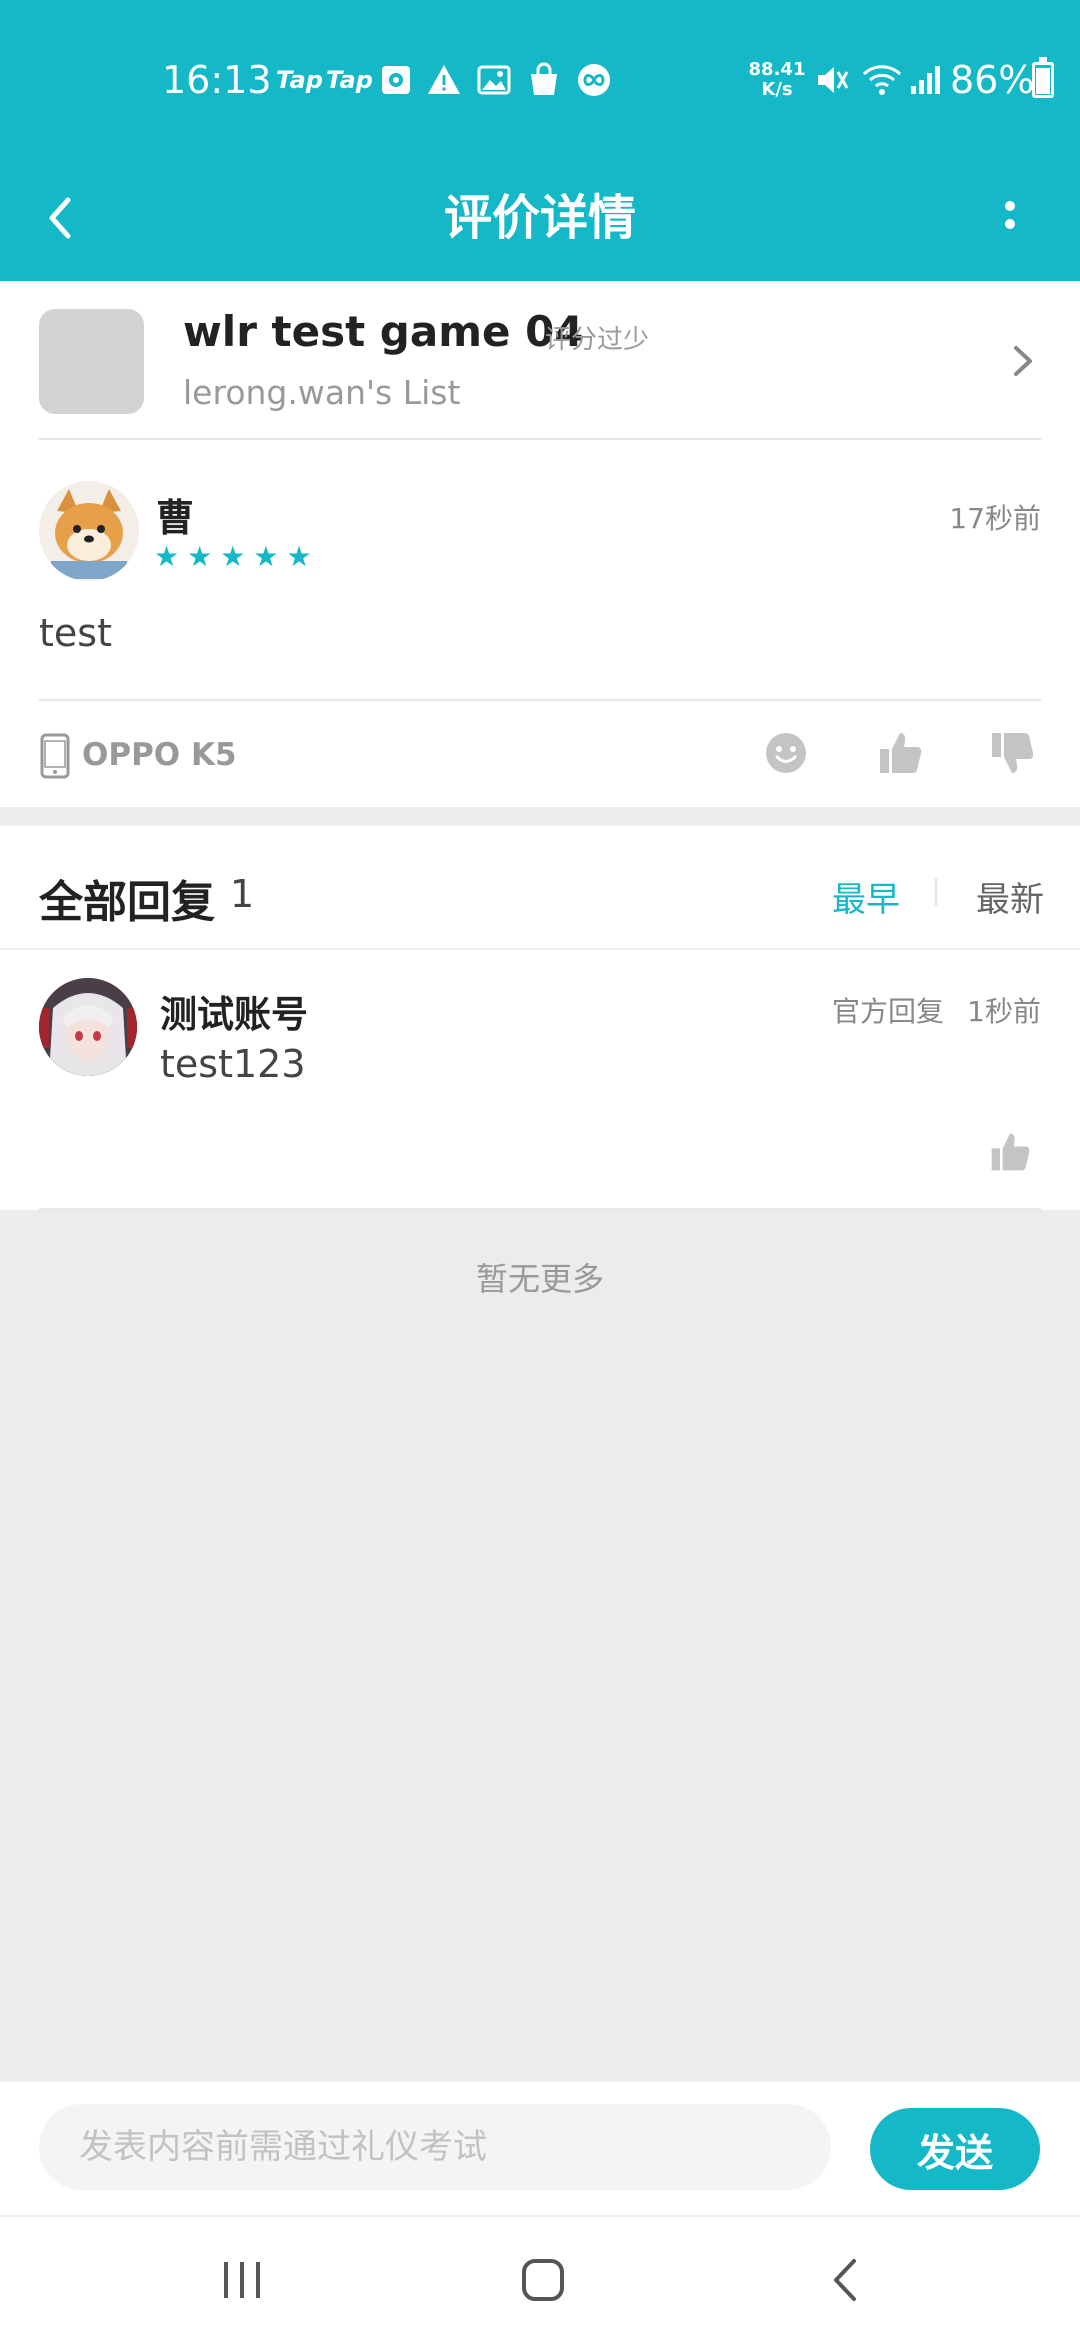 The image size is (1080, 2340). What do you see at coordinates (540, 1080) in the screenshot?
I see `reply-item: 测试账号 官方回复 1秒前 test123` at bounding box center [540, 1080].